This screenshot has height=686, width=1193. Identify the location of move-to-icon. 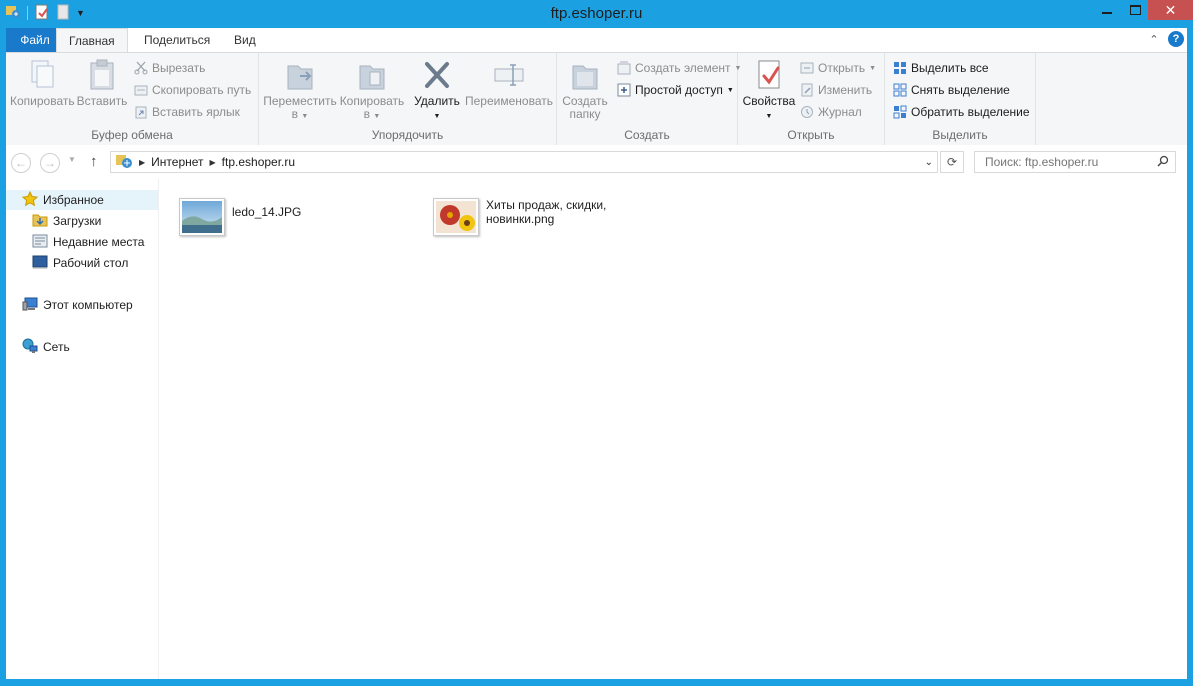
(300, 75).